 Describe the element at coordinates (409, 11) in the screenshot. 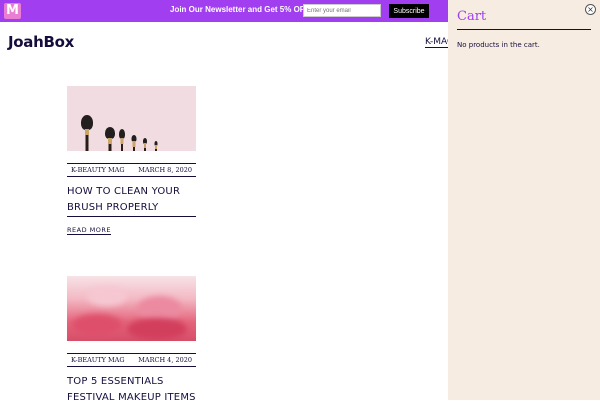

I see `subscribe-button: Subscribe` at that location.